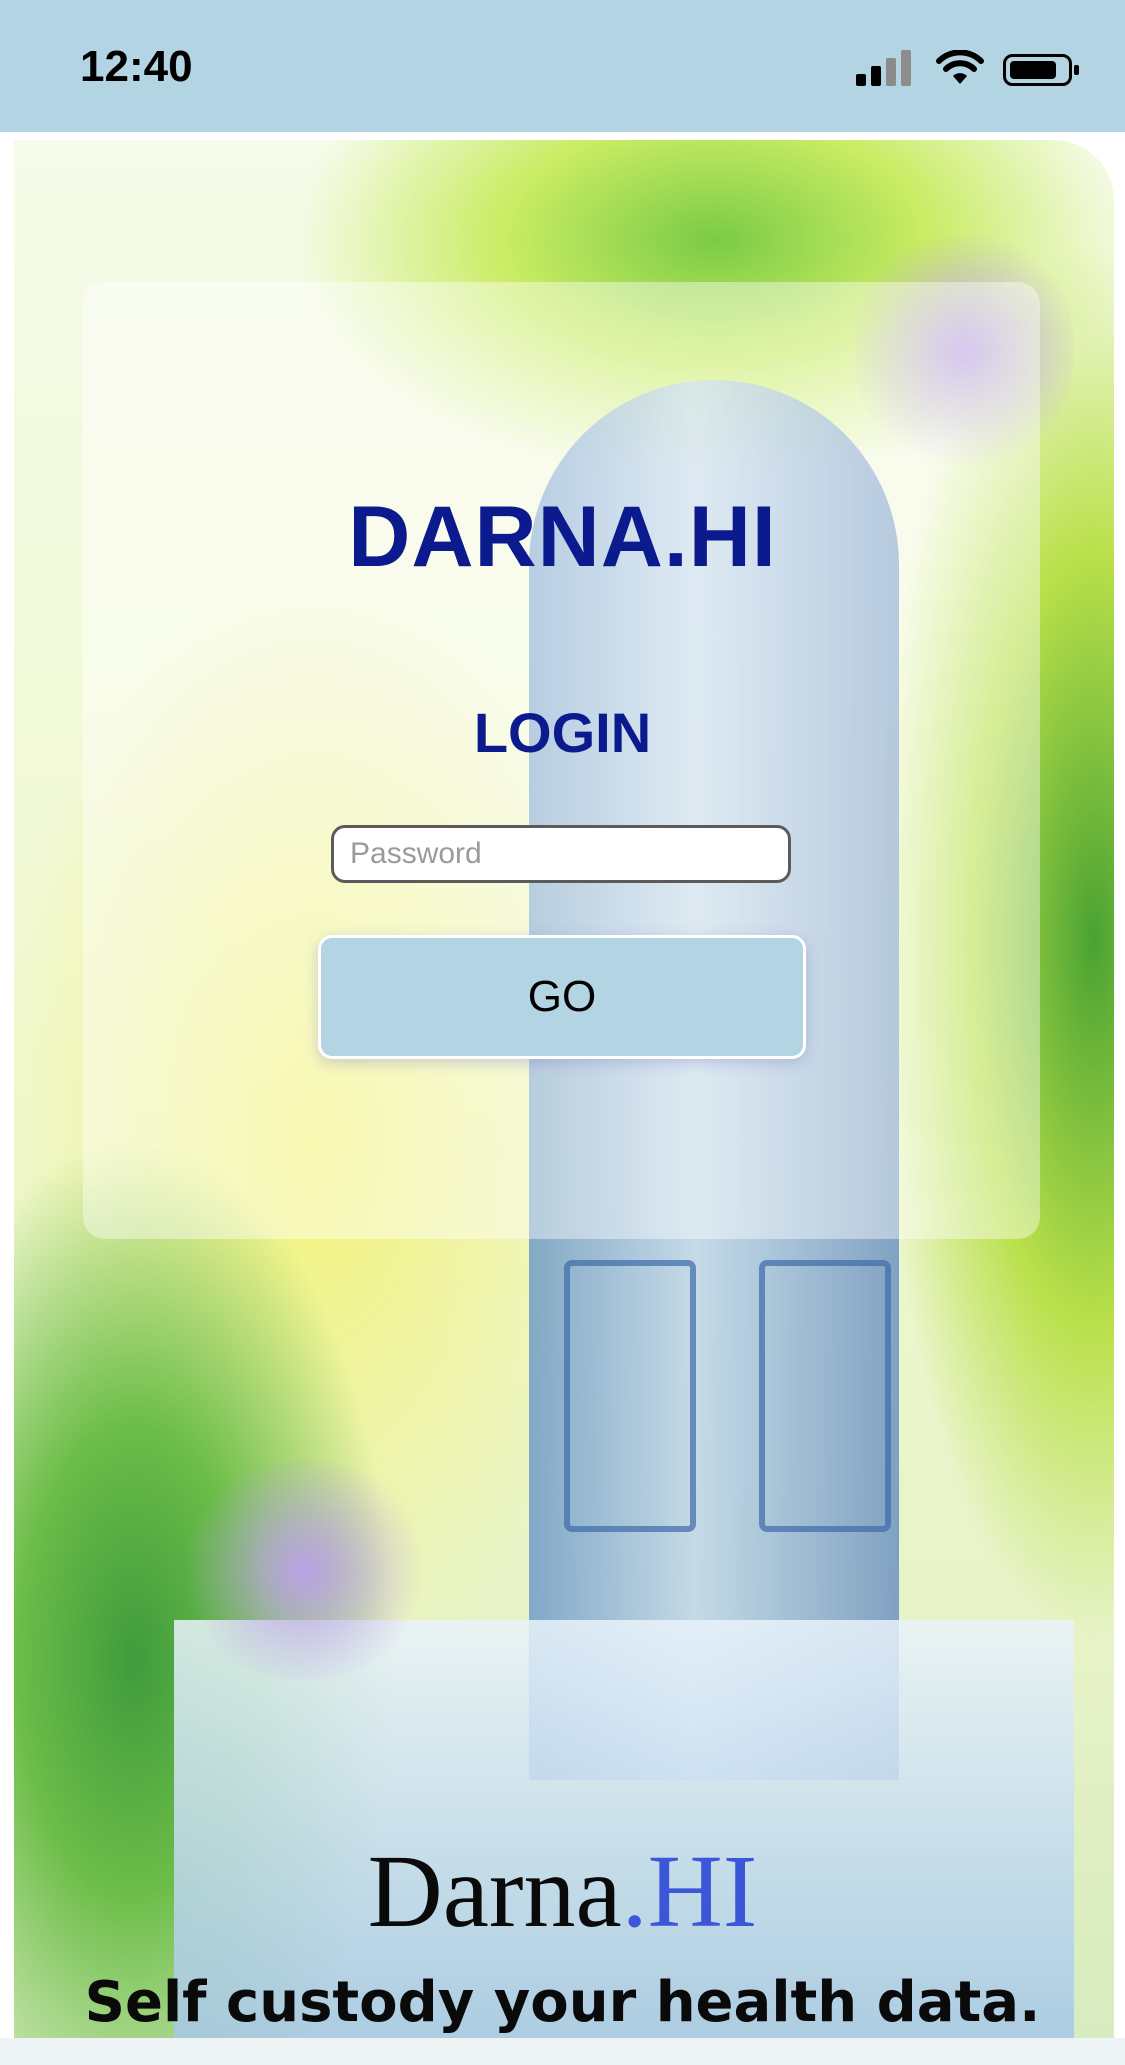 The height and width of the screenshot is (2065, 1125). What do you see at coordinates (562, 537) in the screenshot?
I see `app-title: DARNA.HI` at bounding box center [562, 537].